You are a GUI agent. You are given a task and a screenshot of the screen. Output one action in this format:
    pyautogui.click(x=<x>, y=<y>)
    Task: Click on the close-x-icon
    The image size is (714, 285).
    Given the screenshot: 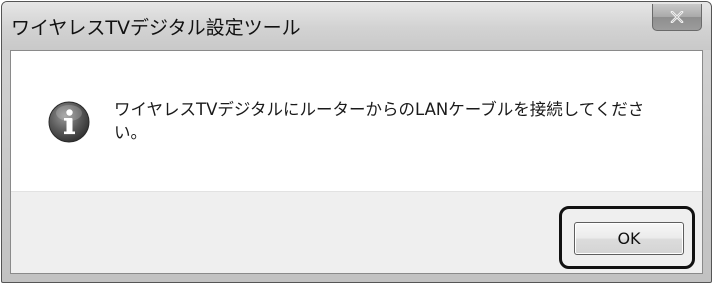 What is the action you would take?
    pyautogui.click(x=677, y=17)
    